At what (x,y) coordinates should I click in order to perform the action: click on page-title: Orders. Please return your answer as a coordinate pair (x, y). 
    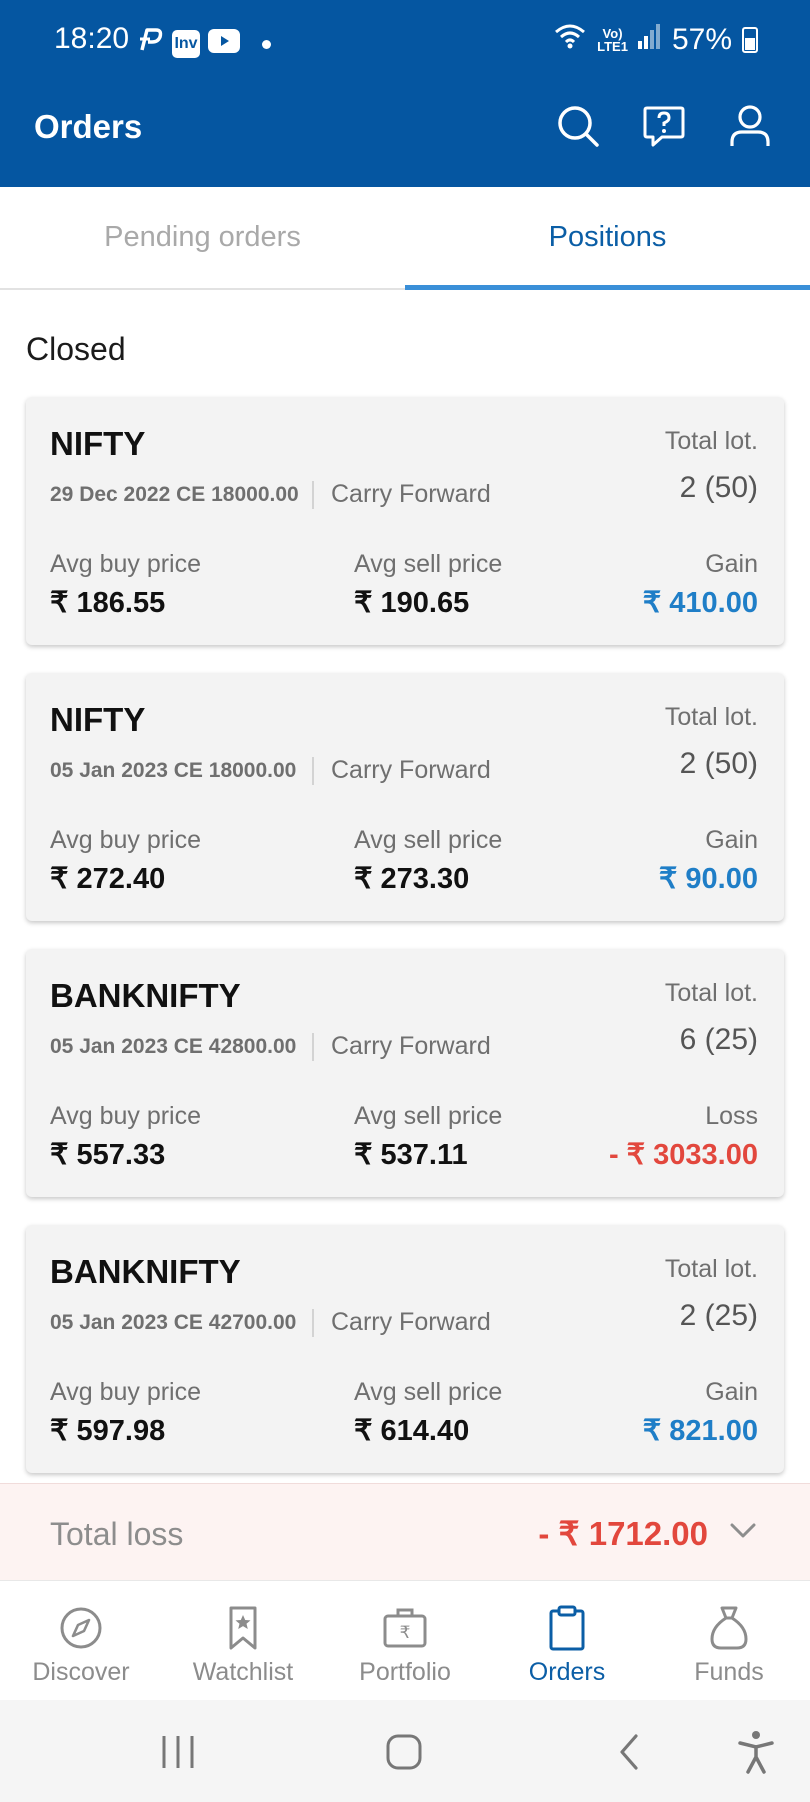
    Looking at the image, I should click on (88, 126).